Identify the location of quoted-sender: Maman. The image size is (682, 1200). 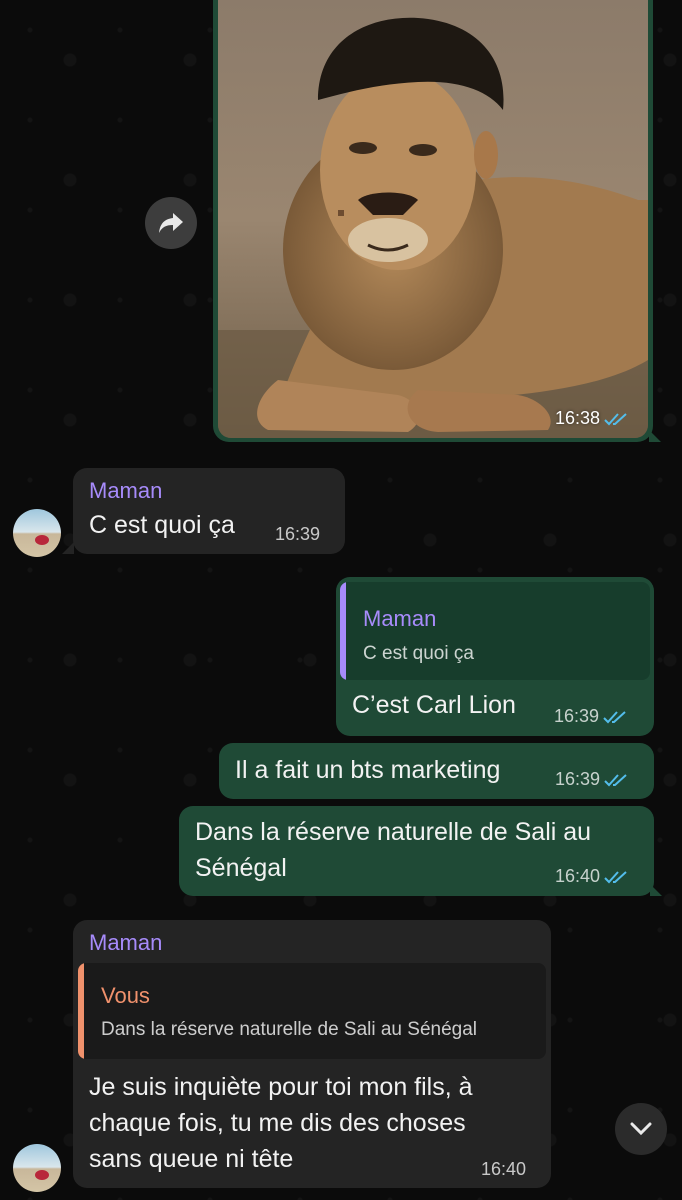
(400, 618).